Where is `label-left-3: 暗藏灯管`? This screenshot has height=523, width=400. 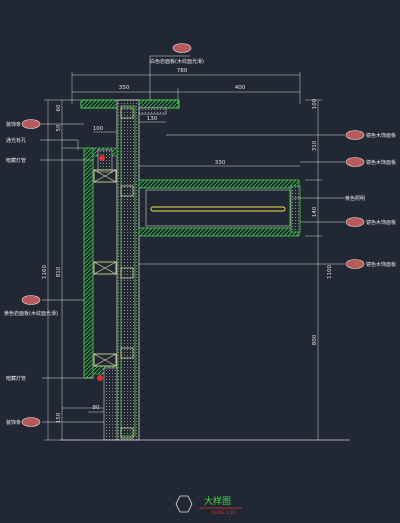 label-left-3: 暗藏灯管 is located at coordinates (16, 160).